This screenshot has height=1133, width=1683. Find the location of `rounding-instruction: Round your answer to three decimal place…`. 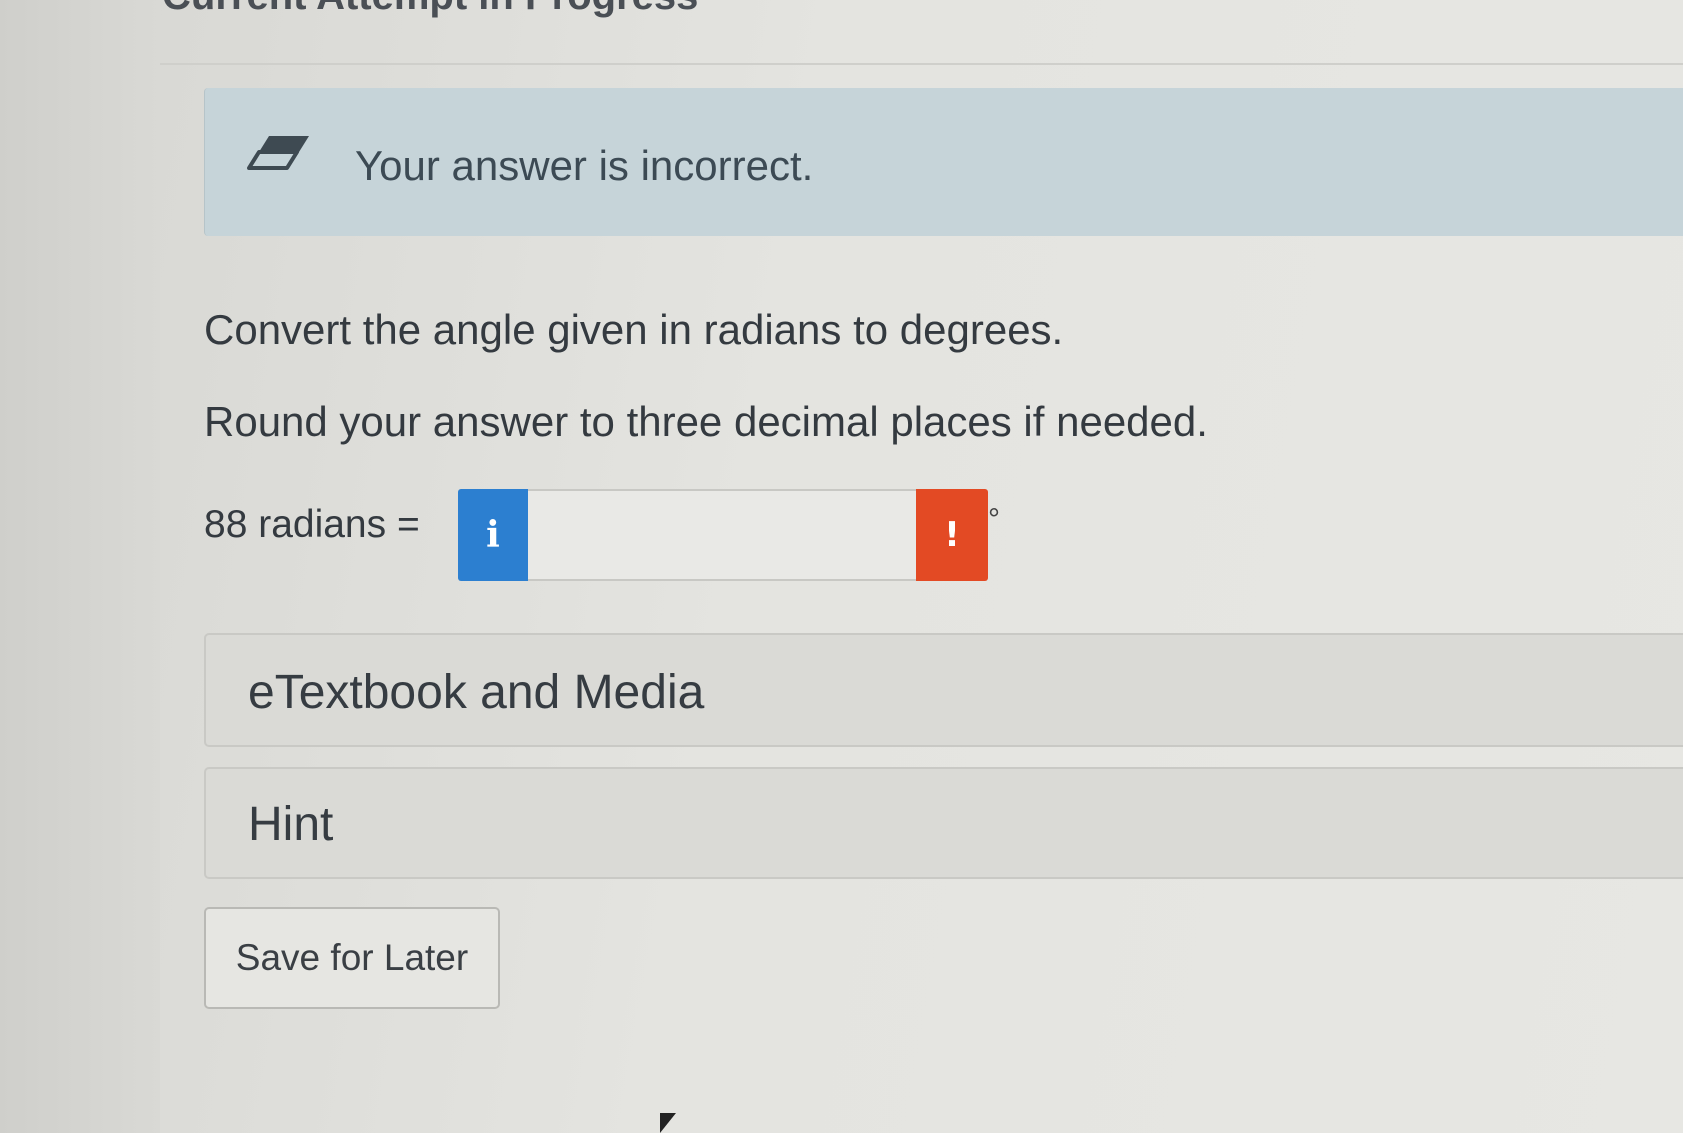

rounding-instruction: Round your answer to three decimal place… is located at coordinates (706, 421).